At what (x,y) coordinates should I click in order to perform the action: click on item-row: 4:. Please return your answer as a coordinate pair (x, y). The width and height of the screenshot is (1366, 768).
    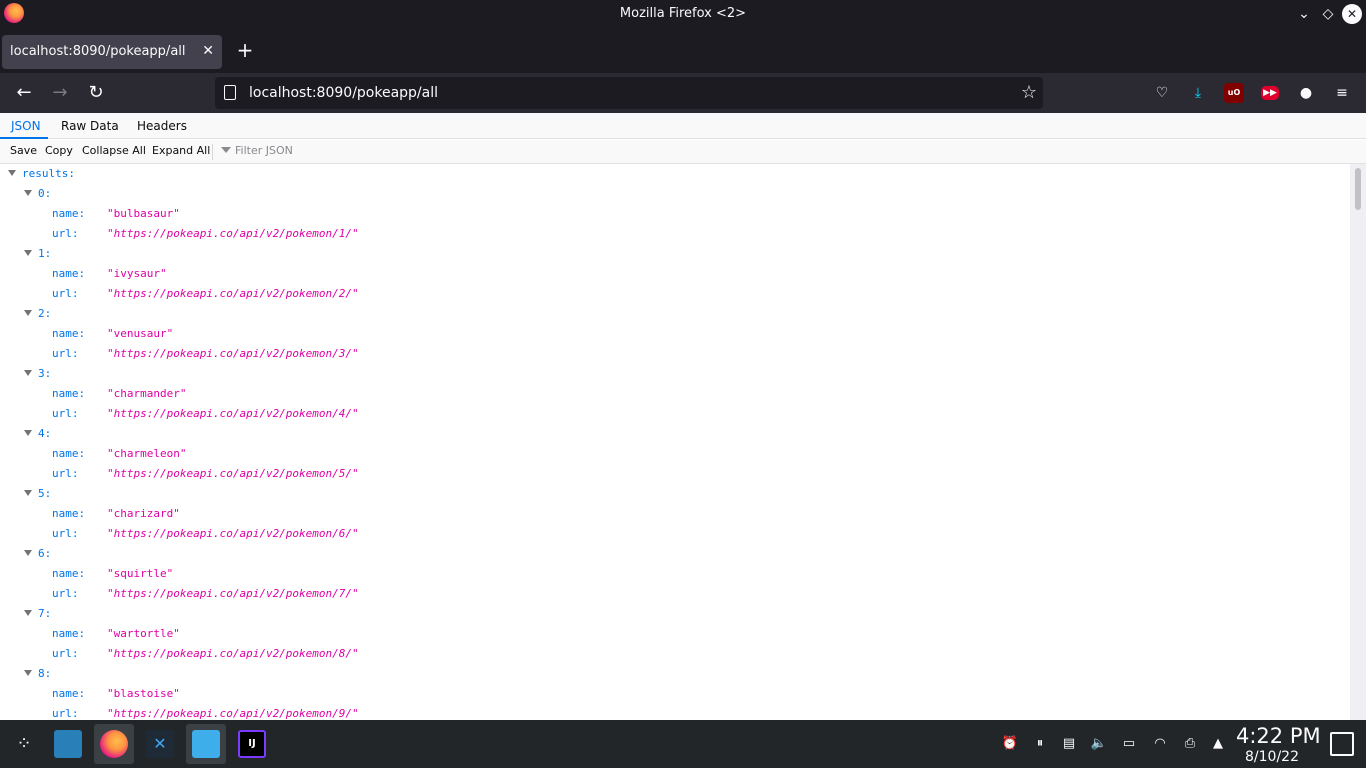
    Looking at the image, I should click on (37, 434).